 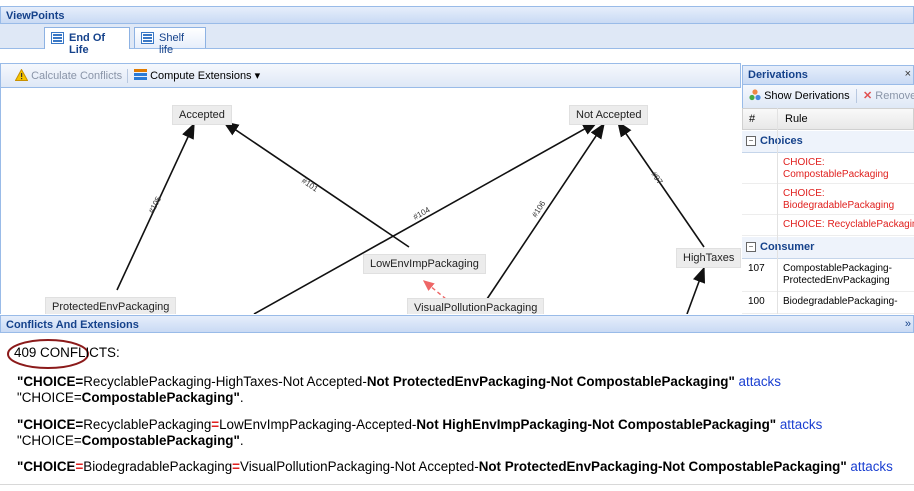 What do you see at coordinates (476, 306) in the screenshot?
I see `graph-node-visual-pollution-packaging: VisualPollutionPackaging` at bounding box center [476, 306].